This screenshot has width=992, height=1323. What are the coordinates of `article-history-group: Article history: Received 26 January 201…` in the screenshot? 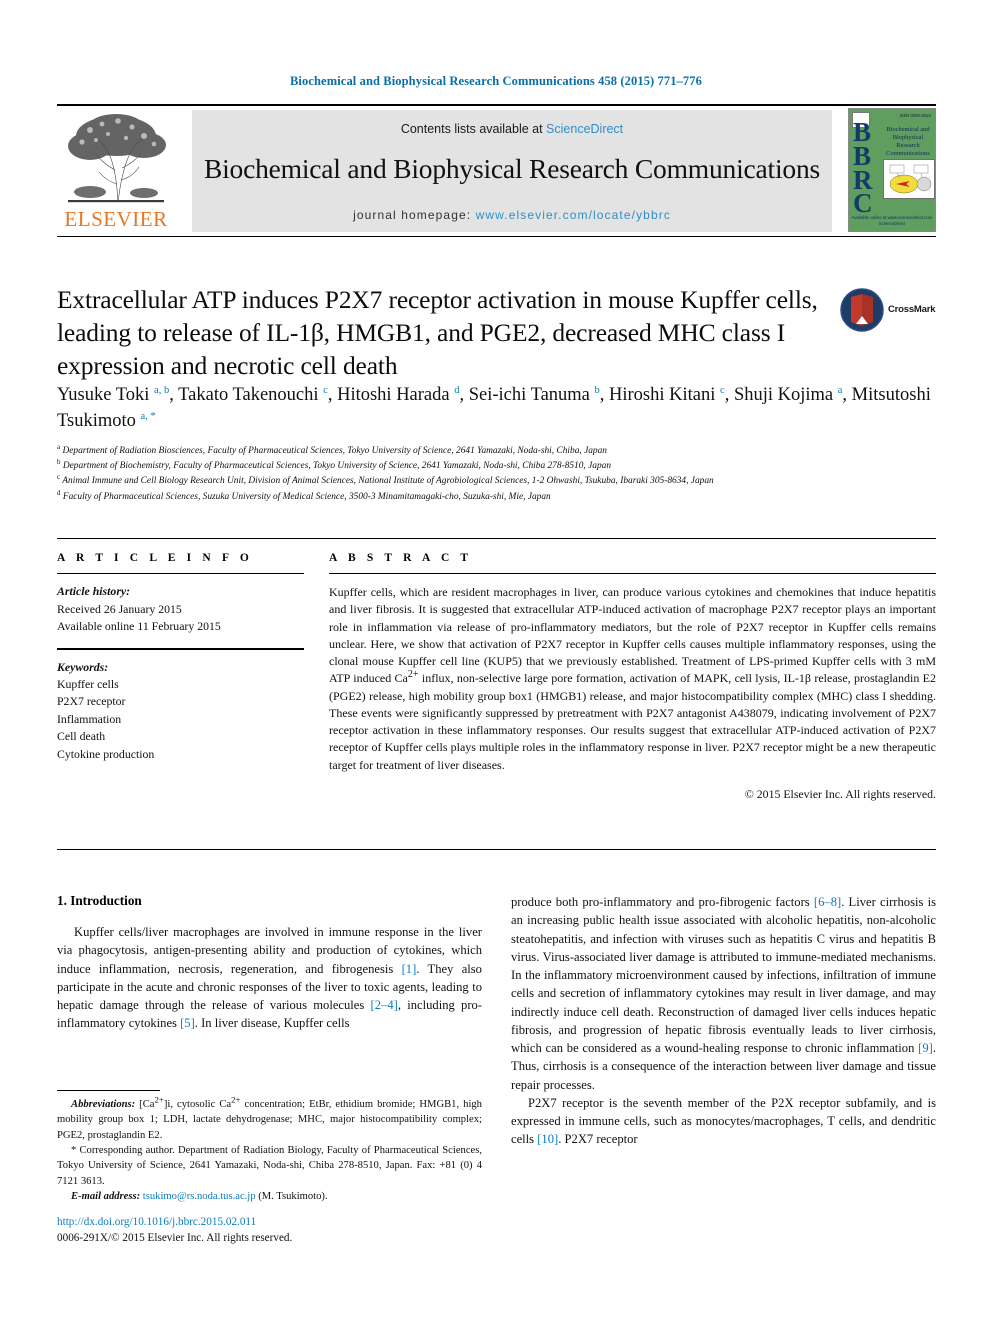 It's located at (180, 609).